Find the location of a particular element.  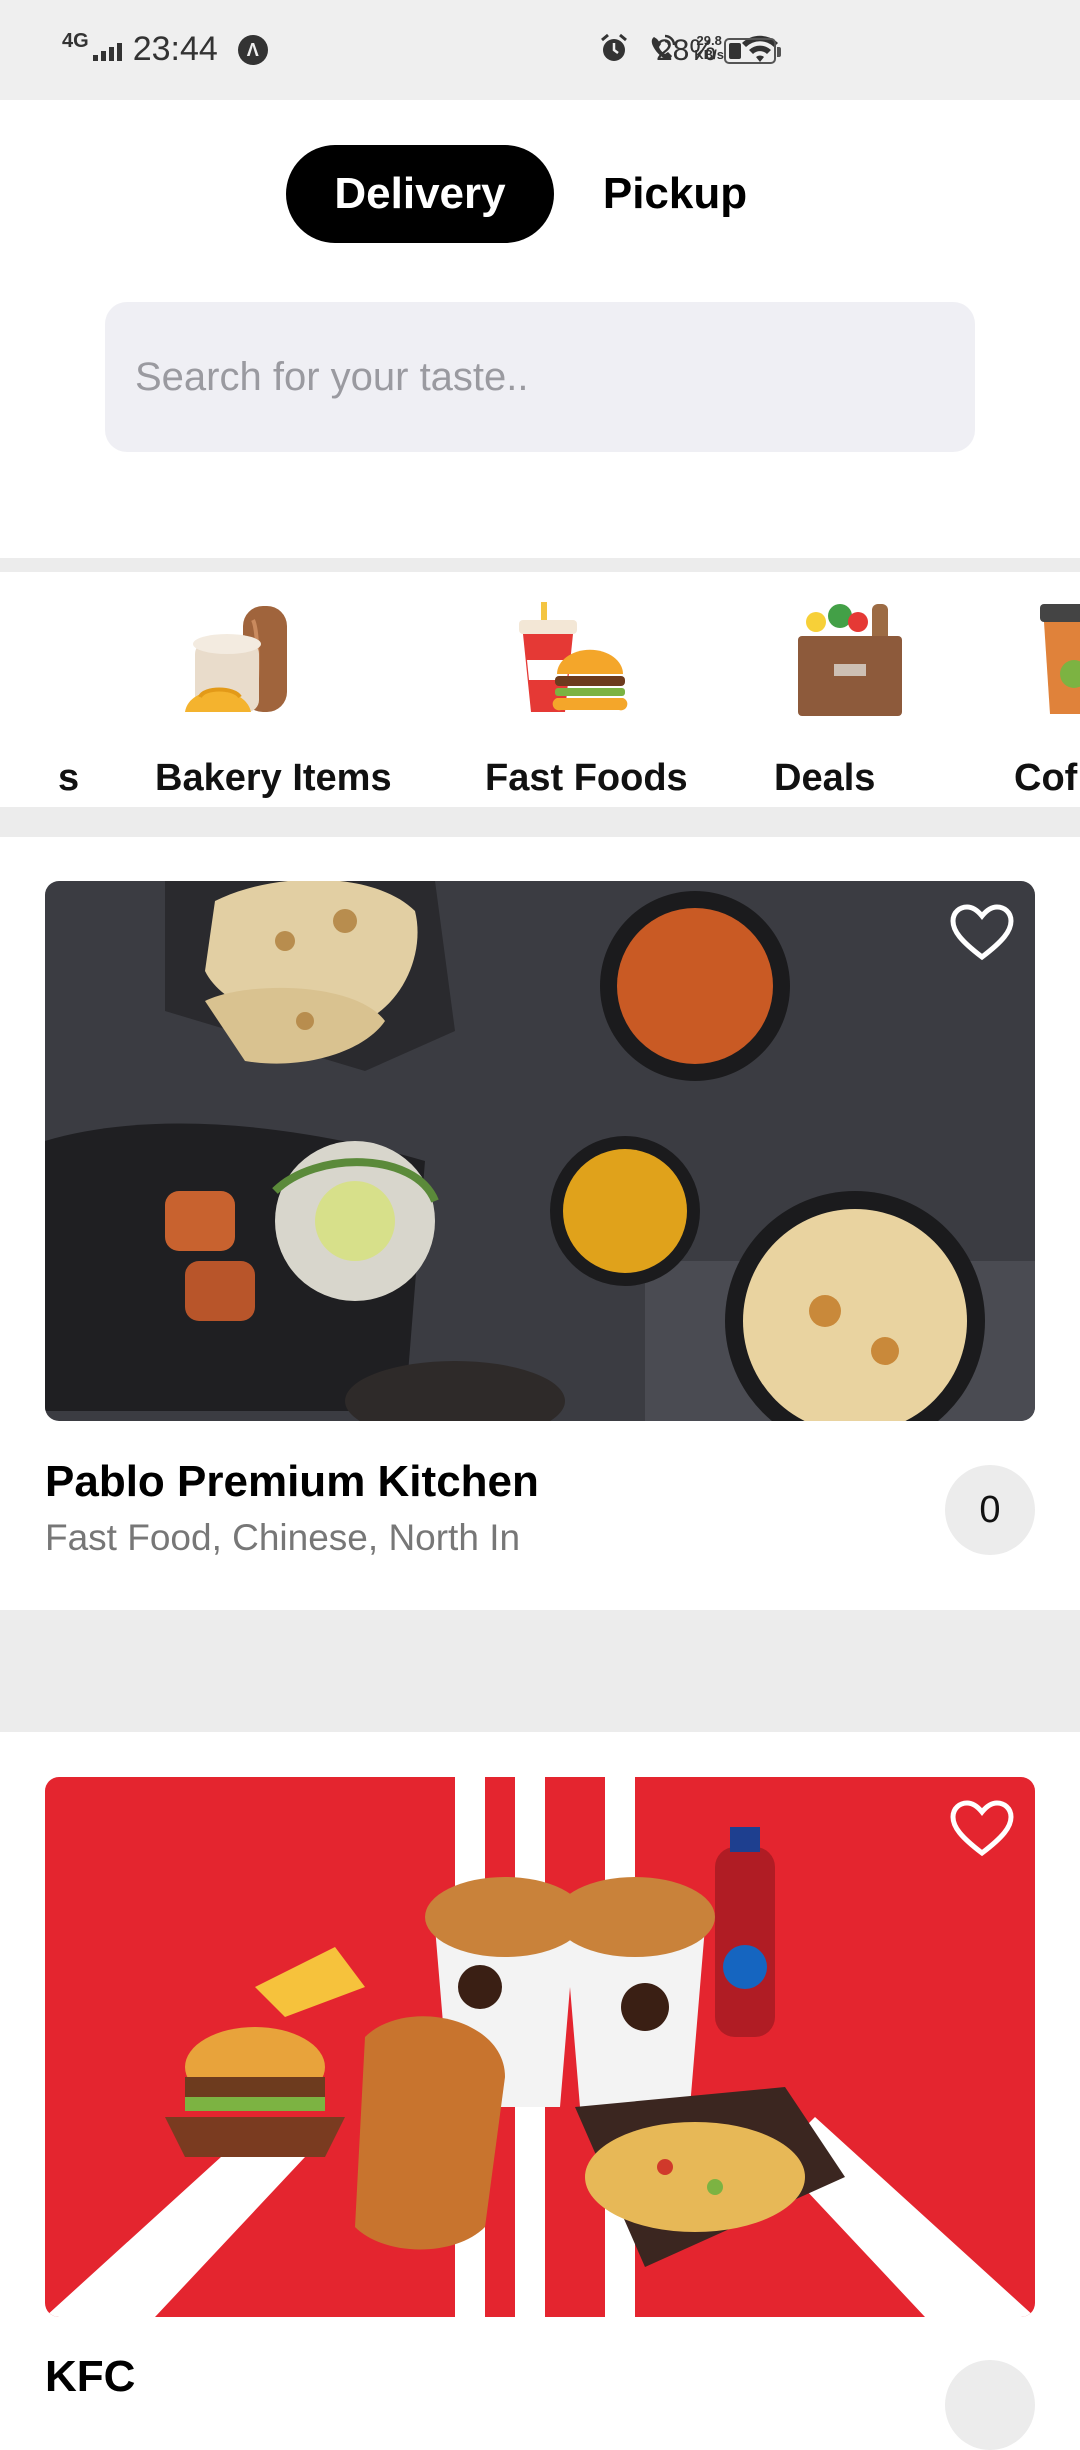

coffee-cup-icon is located at coordinates (1060, 659).